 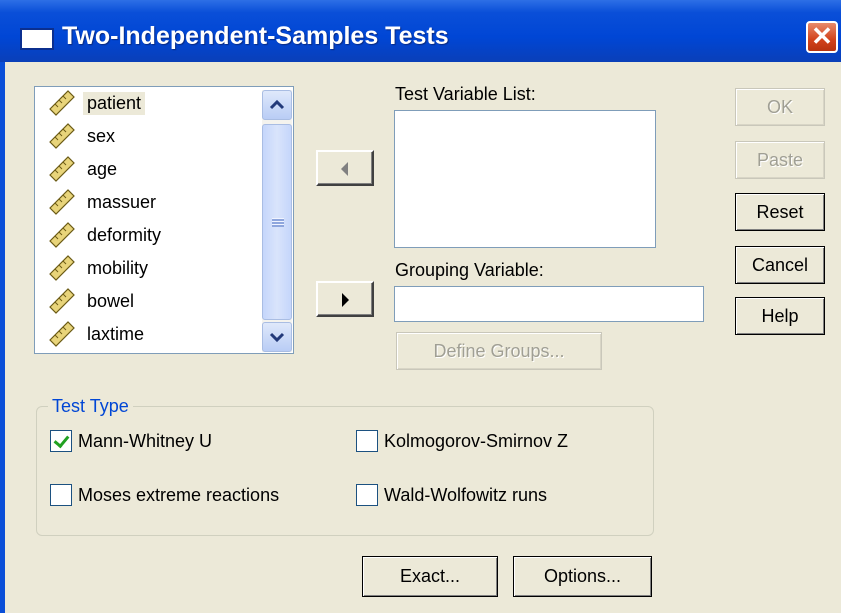 I want to click on scroll-up-button, so click(x=277, y=105).